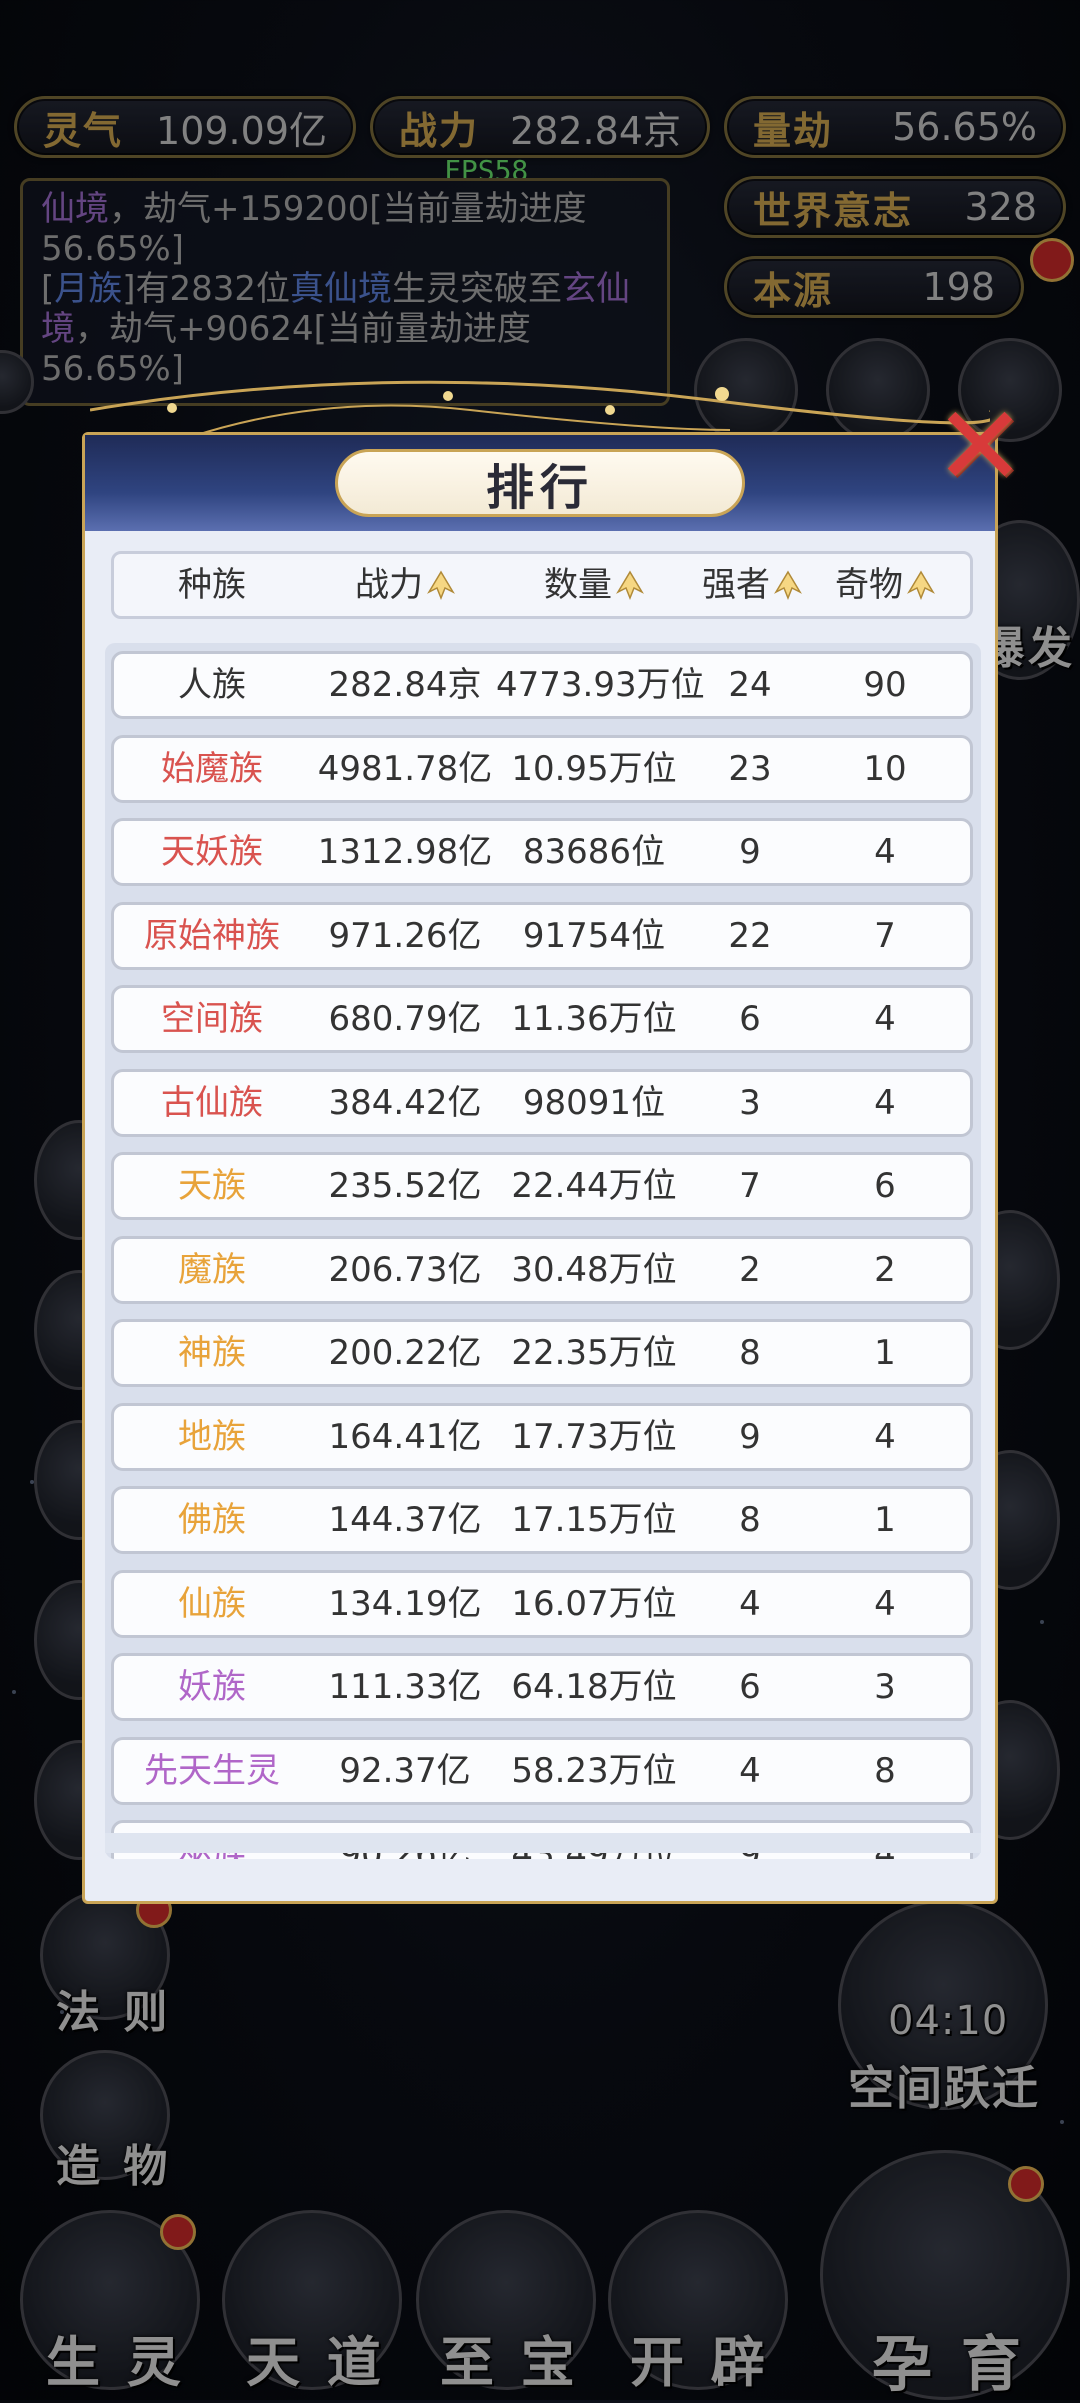 This screenshot has width=1080, height=2403. Describe the element at coordinates (212, 1269) in the screenshot. I see `cell-name: 魔族` at that location.